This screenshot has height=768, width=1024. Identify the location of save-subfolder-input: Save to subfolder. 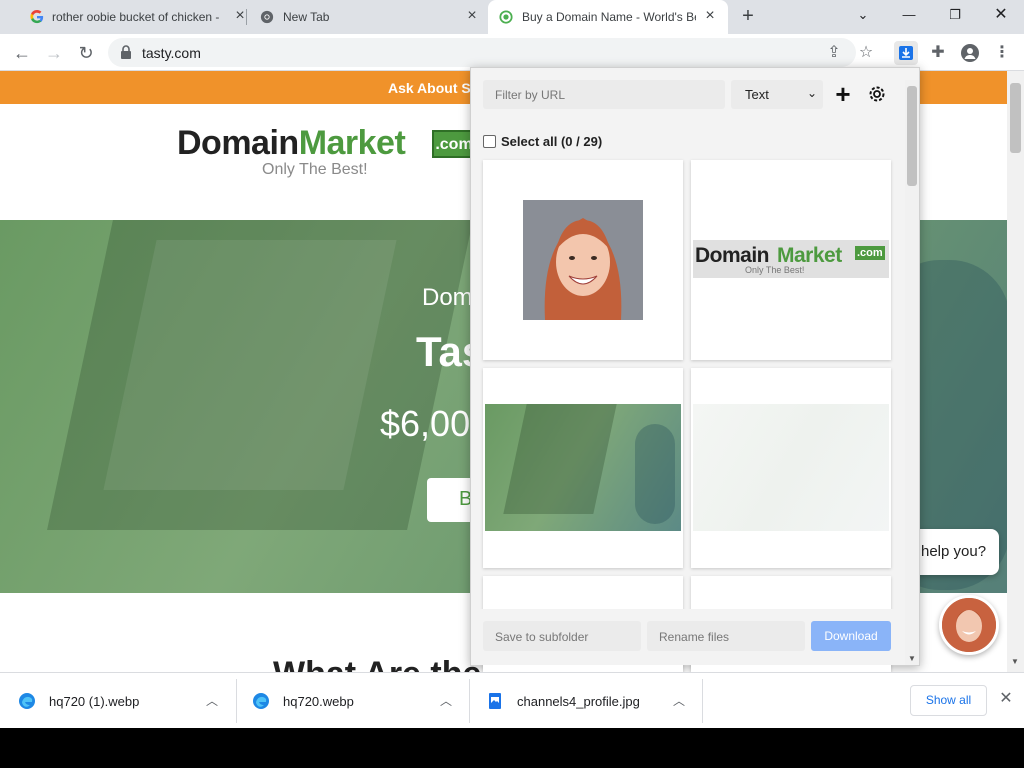
(562, 636).